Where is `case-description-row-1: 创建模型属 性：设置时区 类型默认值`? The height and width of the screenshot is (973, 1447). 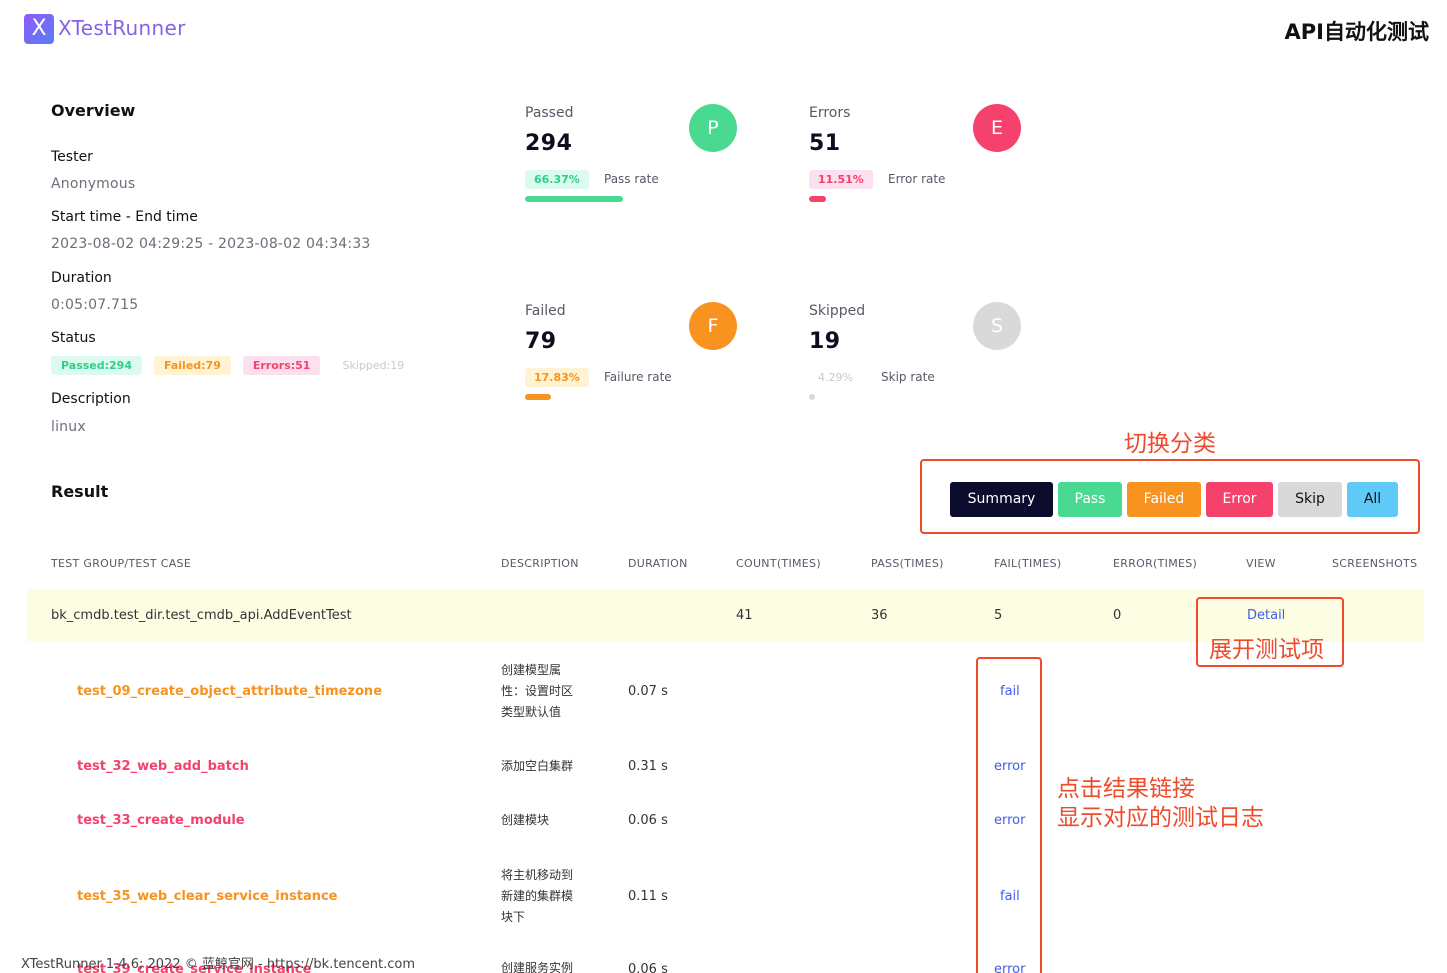 case-description-row-1: 创建模型属 性：设置时区 类型默认值 is located at coordinates (537, 691).